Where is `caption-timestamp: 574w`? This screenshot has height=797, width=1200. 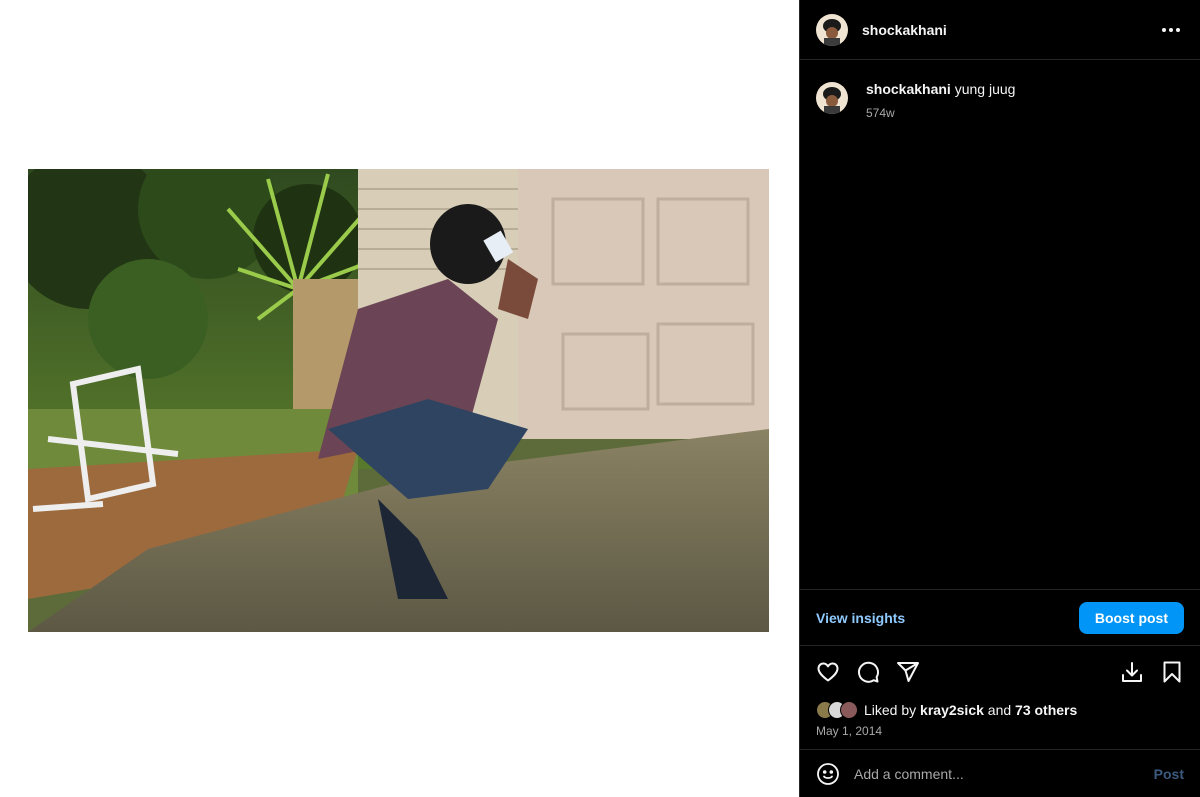
caption-timestamp: 574w is located at coordinates (940, 113).